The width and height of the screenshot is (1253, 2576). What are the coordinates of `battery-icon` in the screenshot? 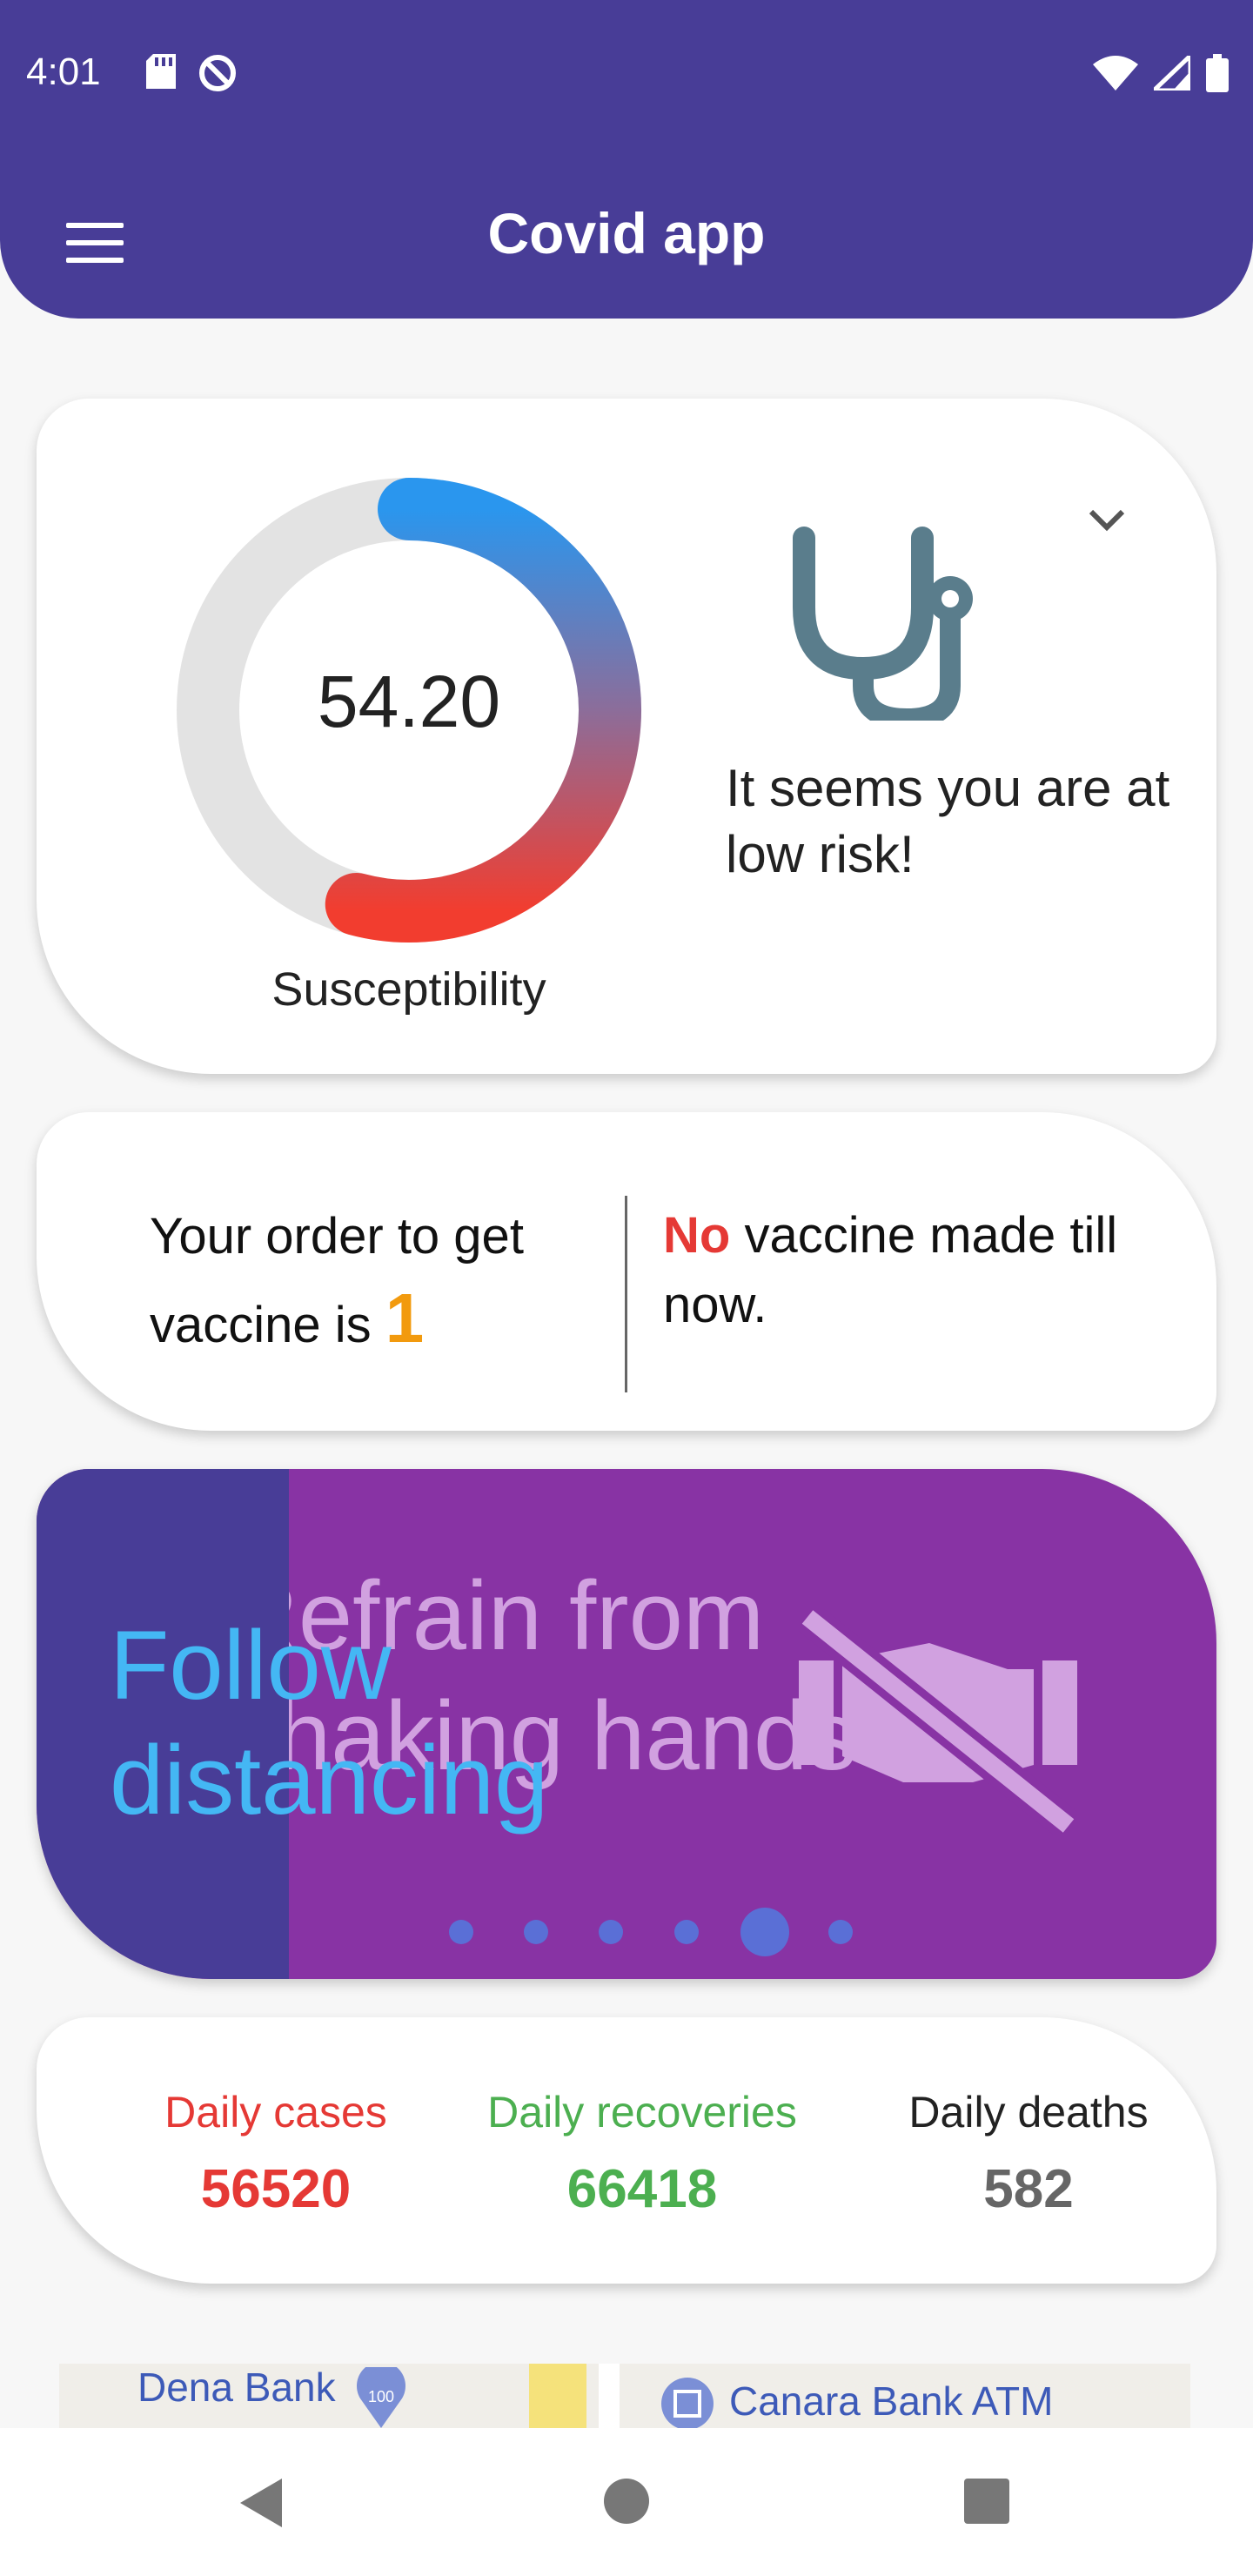 It's located at (1217, 73).